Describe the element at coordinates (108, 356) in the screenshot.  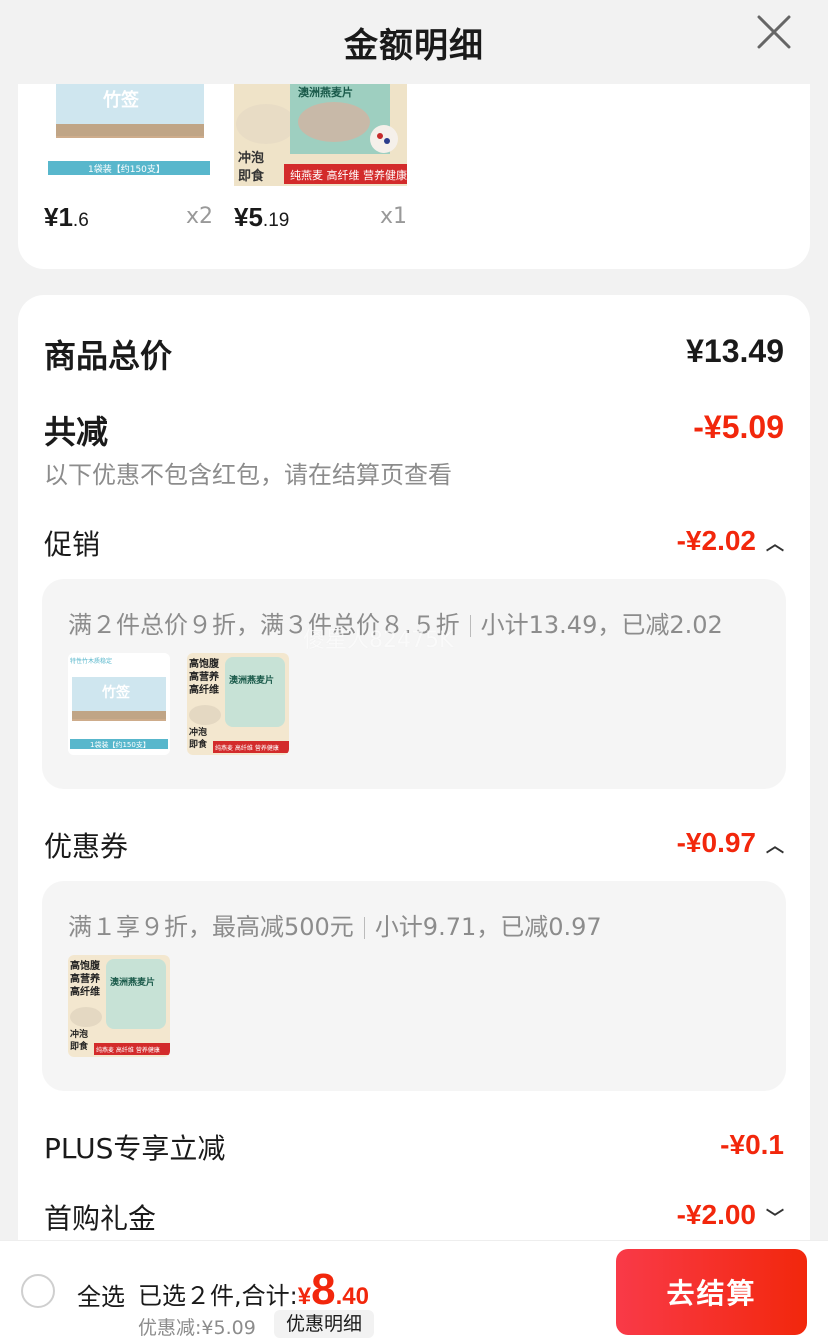
I see `total-price-label: 商品总价` at that location.